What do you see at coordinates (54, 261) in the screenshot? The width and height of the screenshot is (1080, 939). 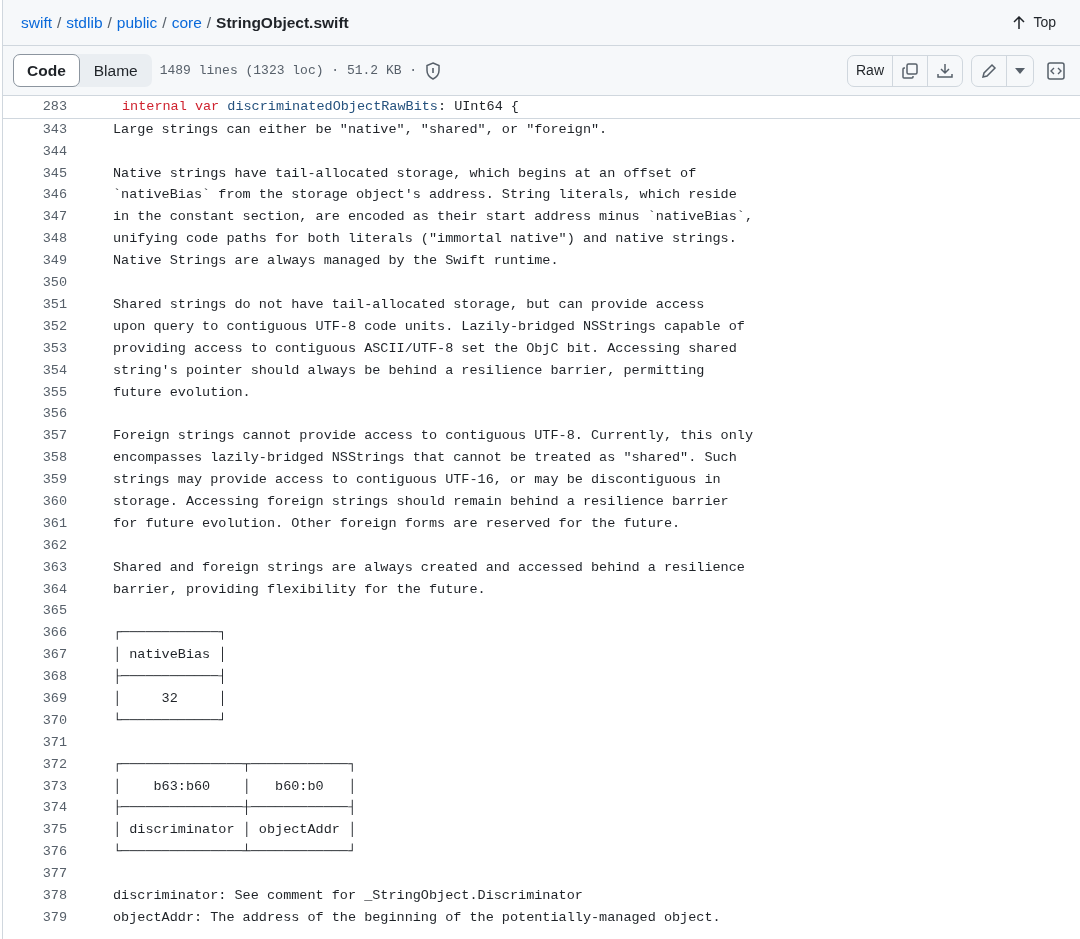 I see `line-number: 349` at bounding box center [54, 261].